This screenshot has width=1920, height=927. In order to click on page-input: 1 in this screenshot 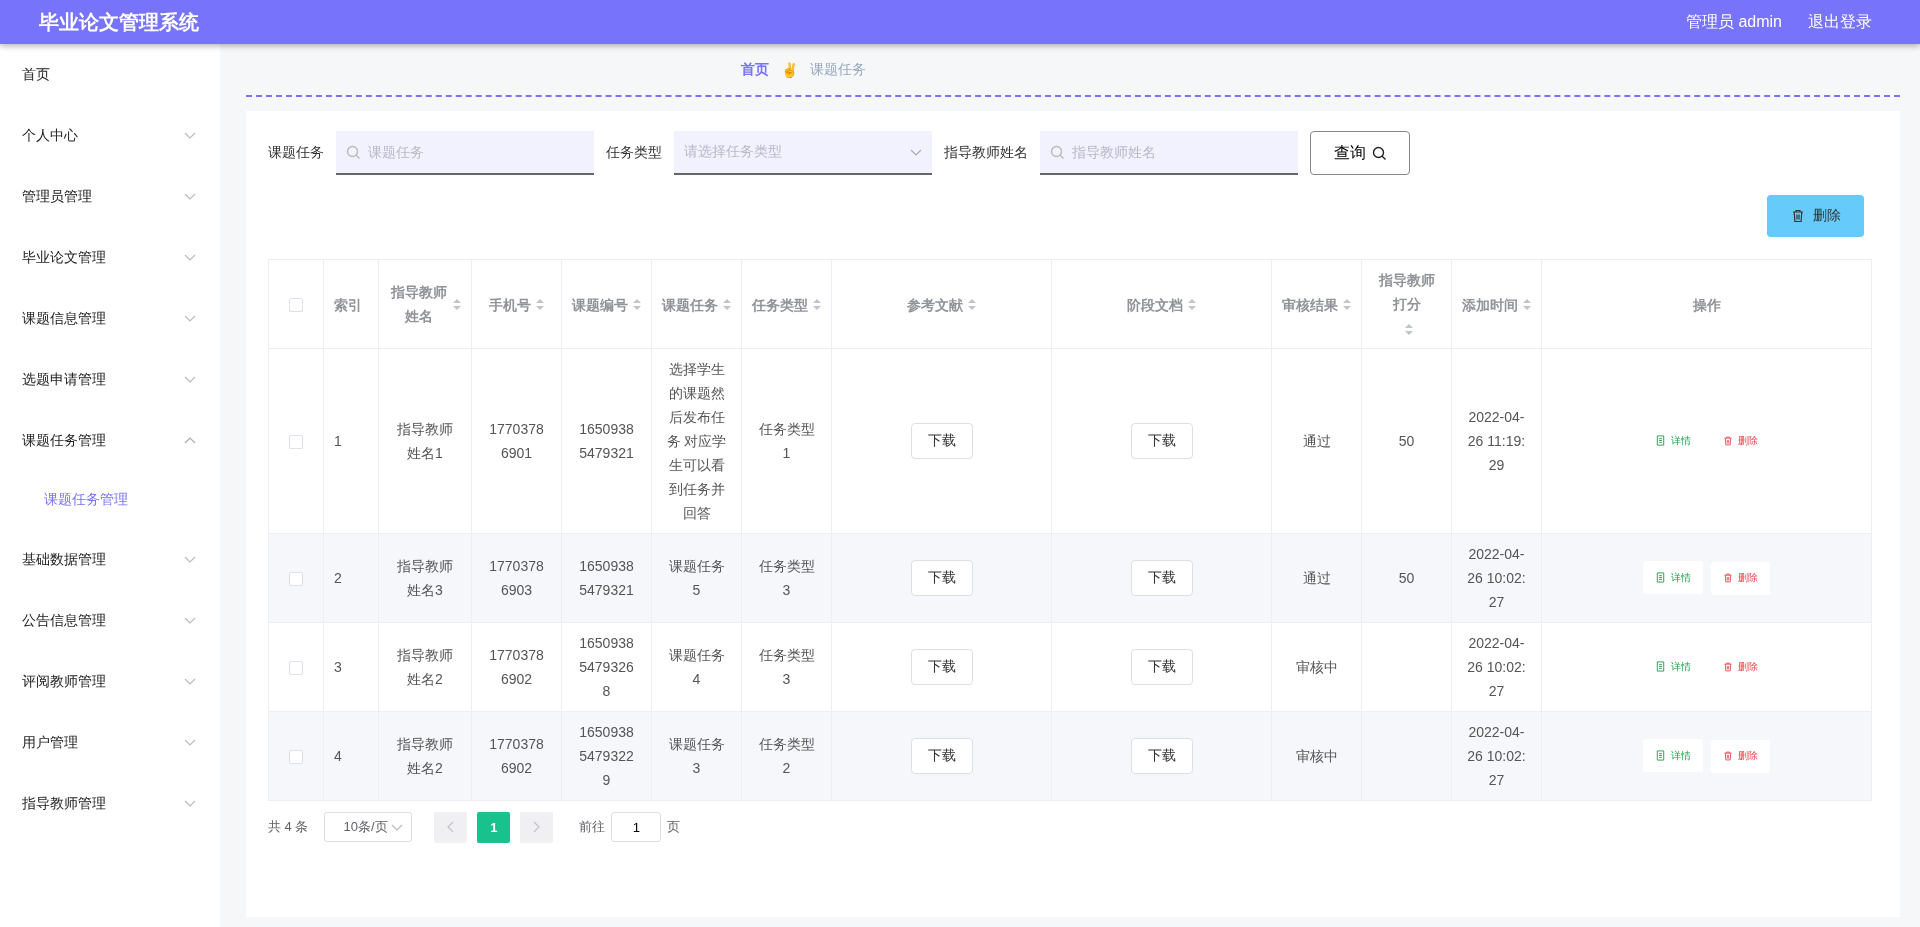, I will do `click(636, 827)`.